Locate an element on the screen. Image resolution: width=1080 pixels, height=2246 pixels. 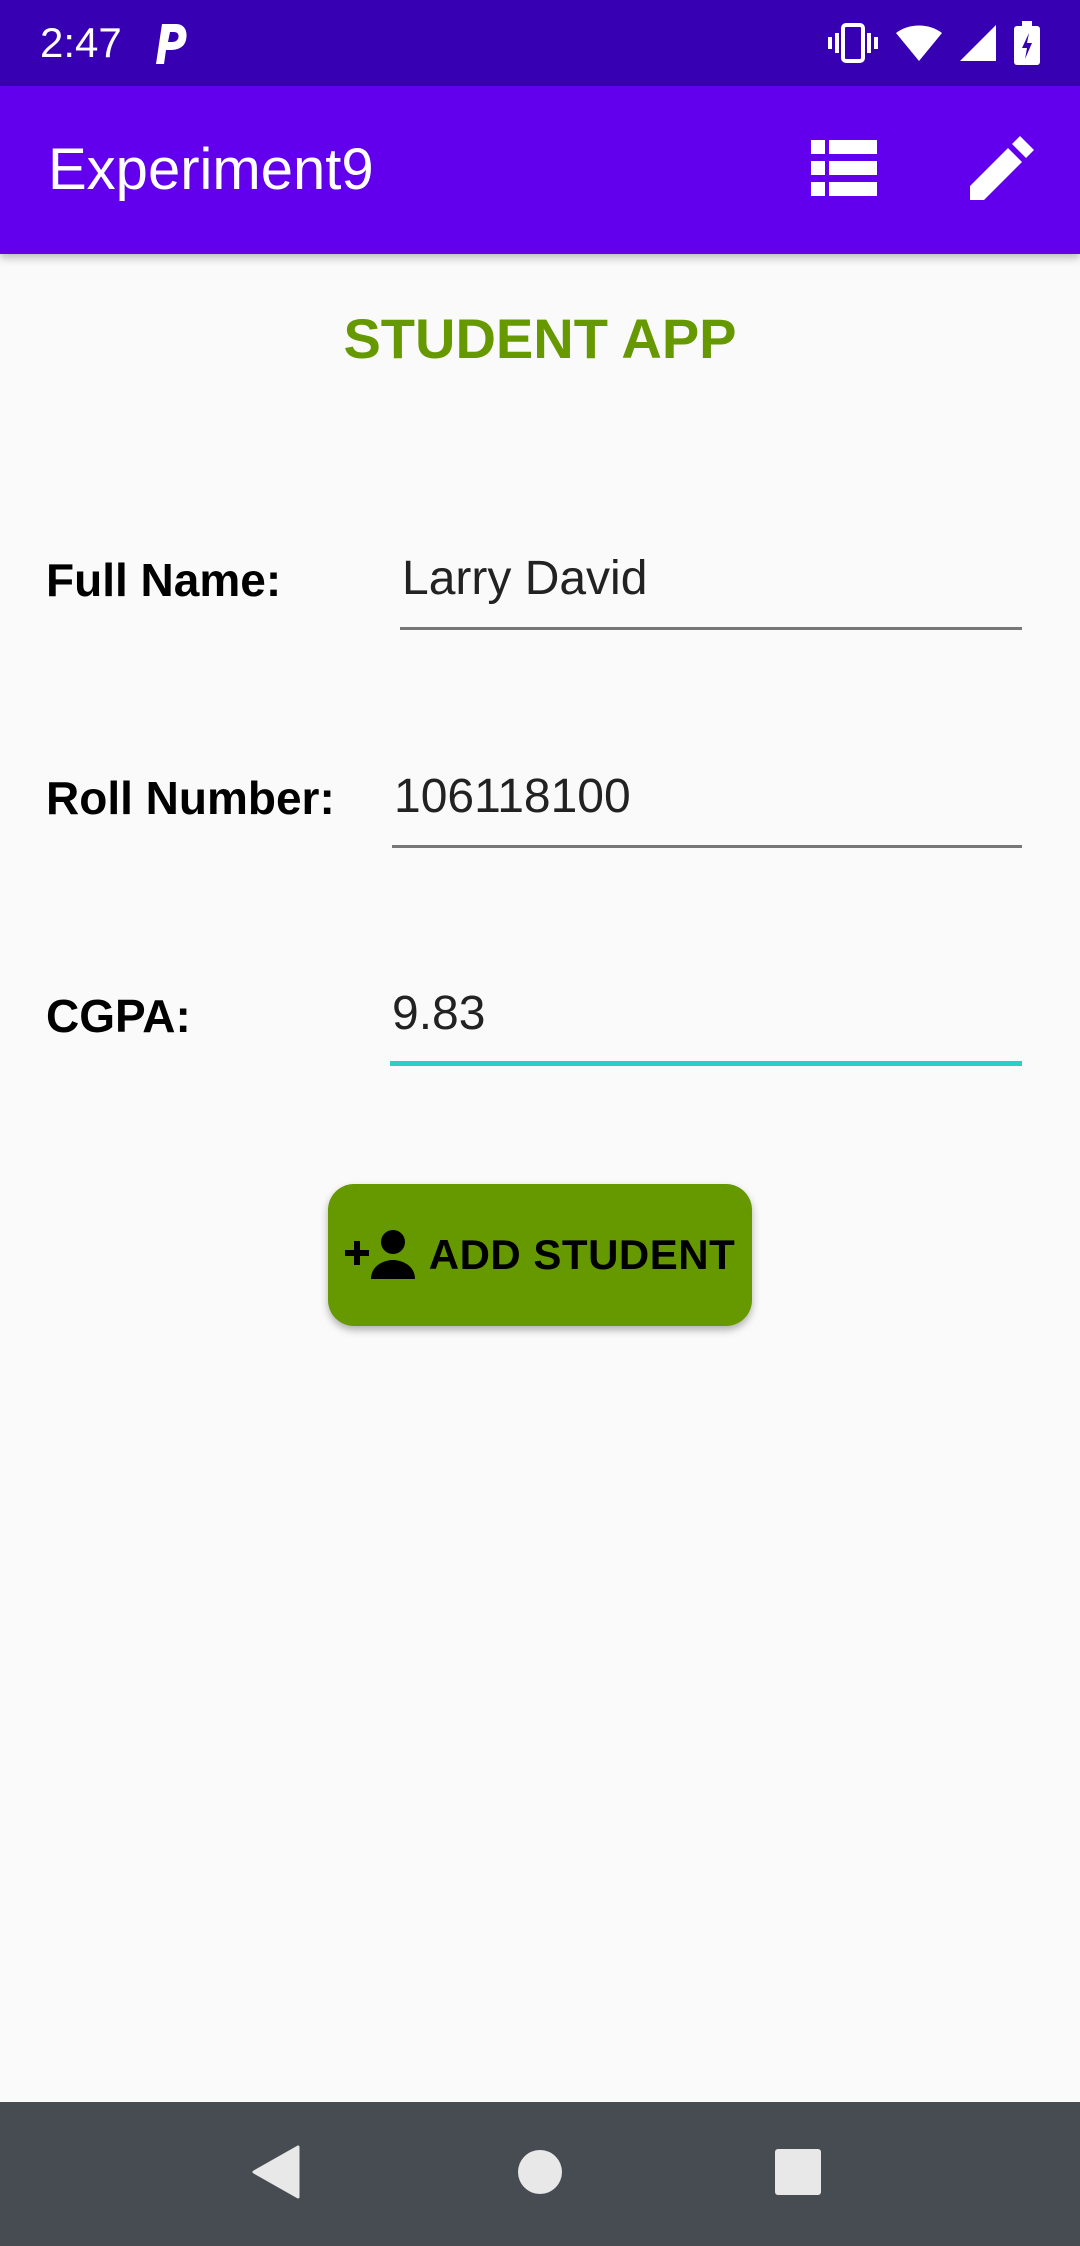
back-button is located at coordinates (276, 2174).